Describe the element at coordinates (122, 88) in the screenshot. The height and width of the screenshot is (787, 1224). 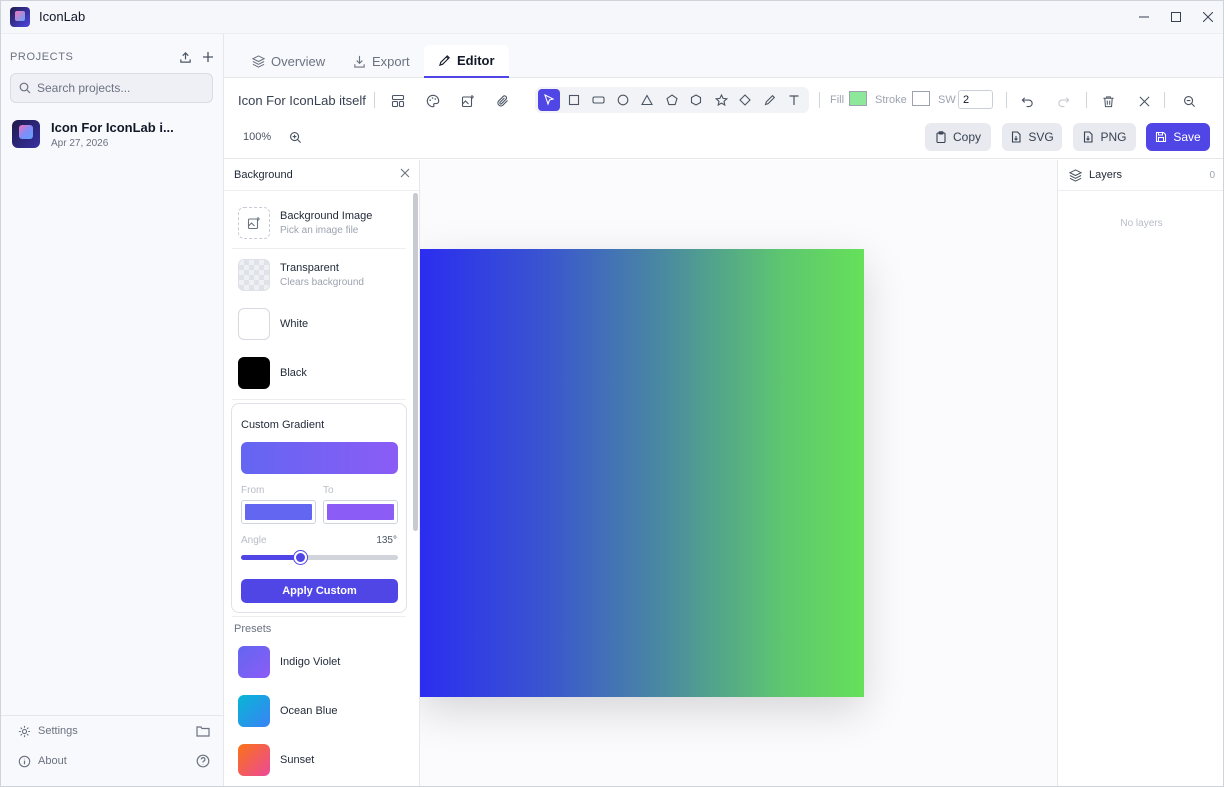
I see `search-input` at that location.